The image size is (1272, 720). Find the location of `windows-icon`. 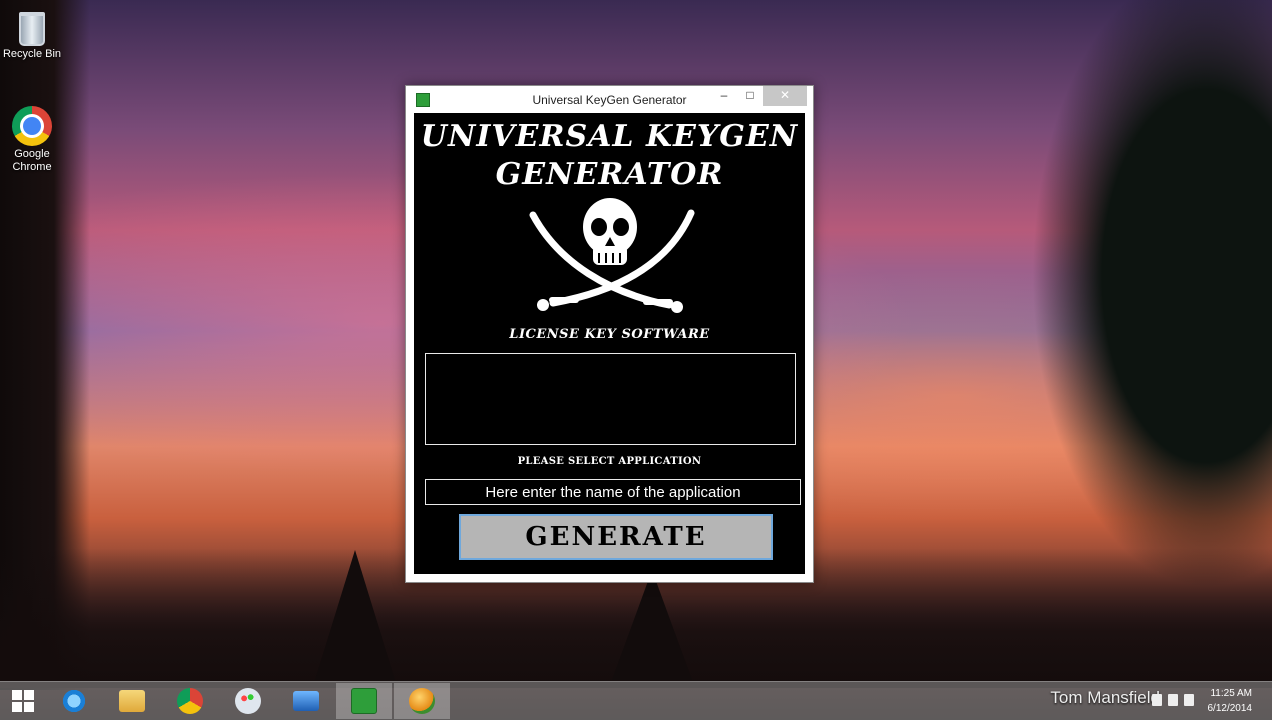

windows-icon is located at coordinates (23, 701).